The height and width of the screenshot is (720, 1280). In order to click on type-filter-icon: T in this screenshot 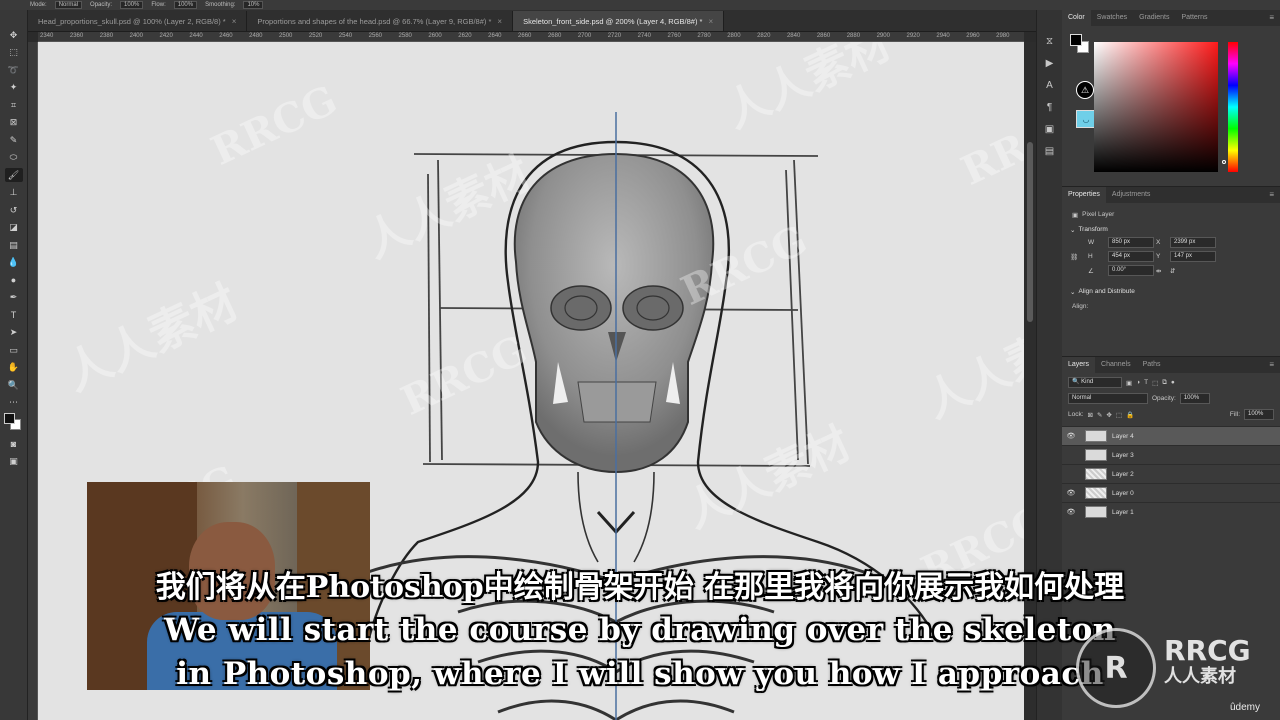, I will do `click(1146, 382)`.